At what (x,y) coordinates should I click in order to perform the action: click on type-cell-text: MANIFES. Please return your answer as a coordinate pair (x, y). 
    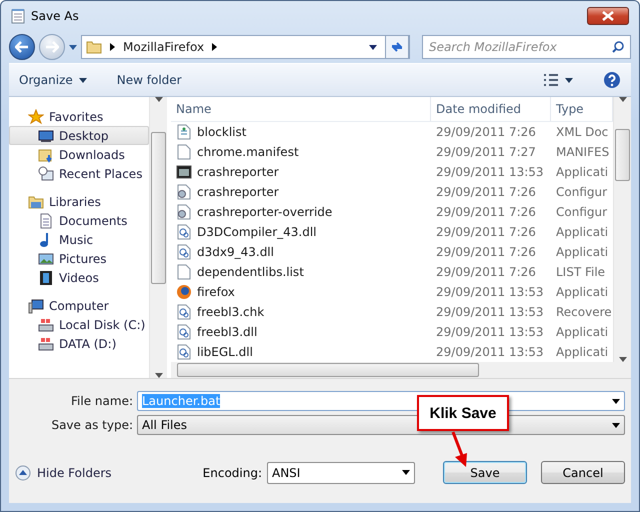
    Looking at the image, I should click on (582, 152).